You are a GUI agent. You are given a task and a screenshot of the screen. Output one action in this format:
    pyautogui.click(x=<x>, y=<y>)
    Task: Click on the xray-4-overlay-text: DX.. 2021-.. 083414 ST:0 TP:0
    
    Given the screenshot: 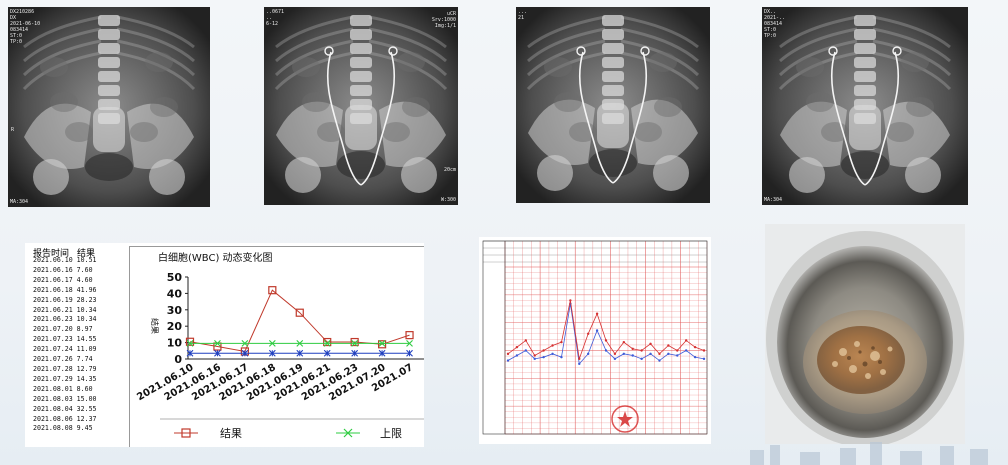 What is the action you would take?
    pyautogui.click(x=775, y=24)
    